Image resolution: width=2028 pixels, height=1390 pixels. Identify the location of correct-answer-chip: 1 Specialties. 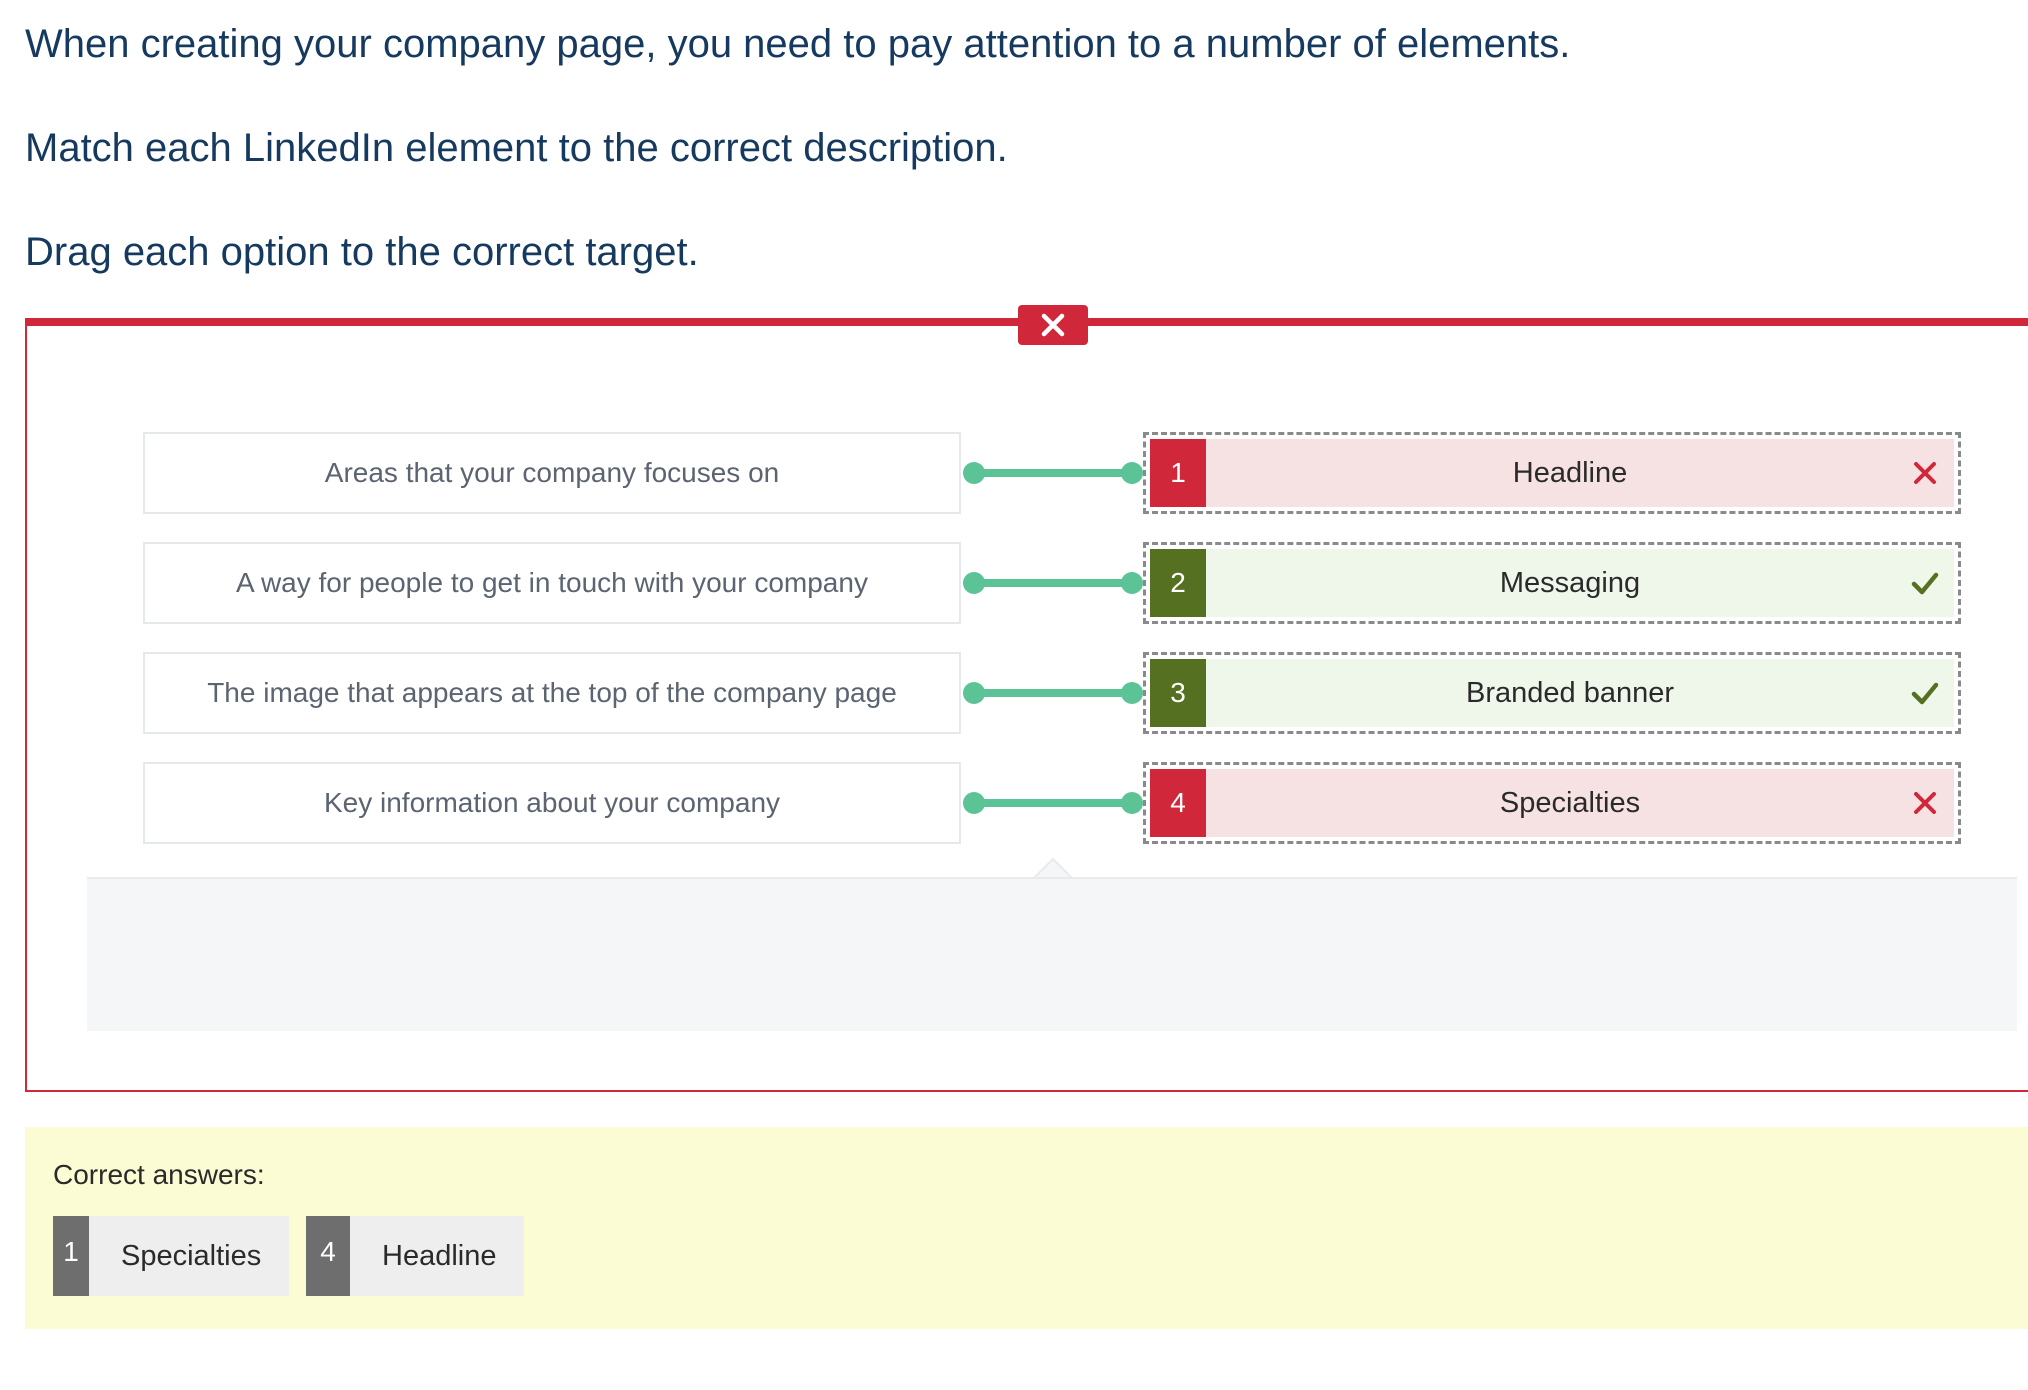
(171, 1256).